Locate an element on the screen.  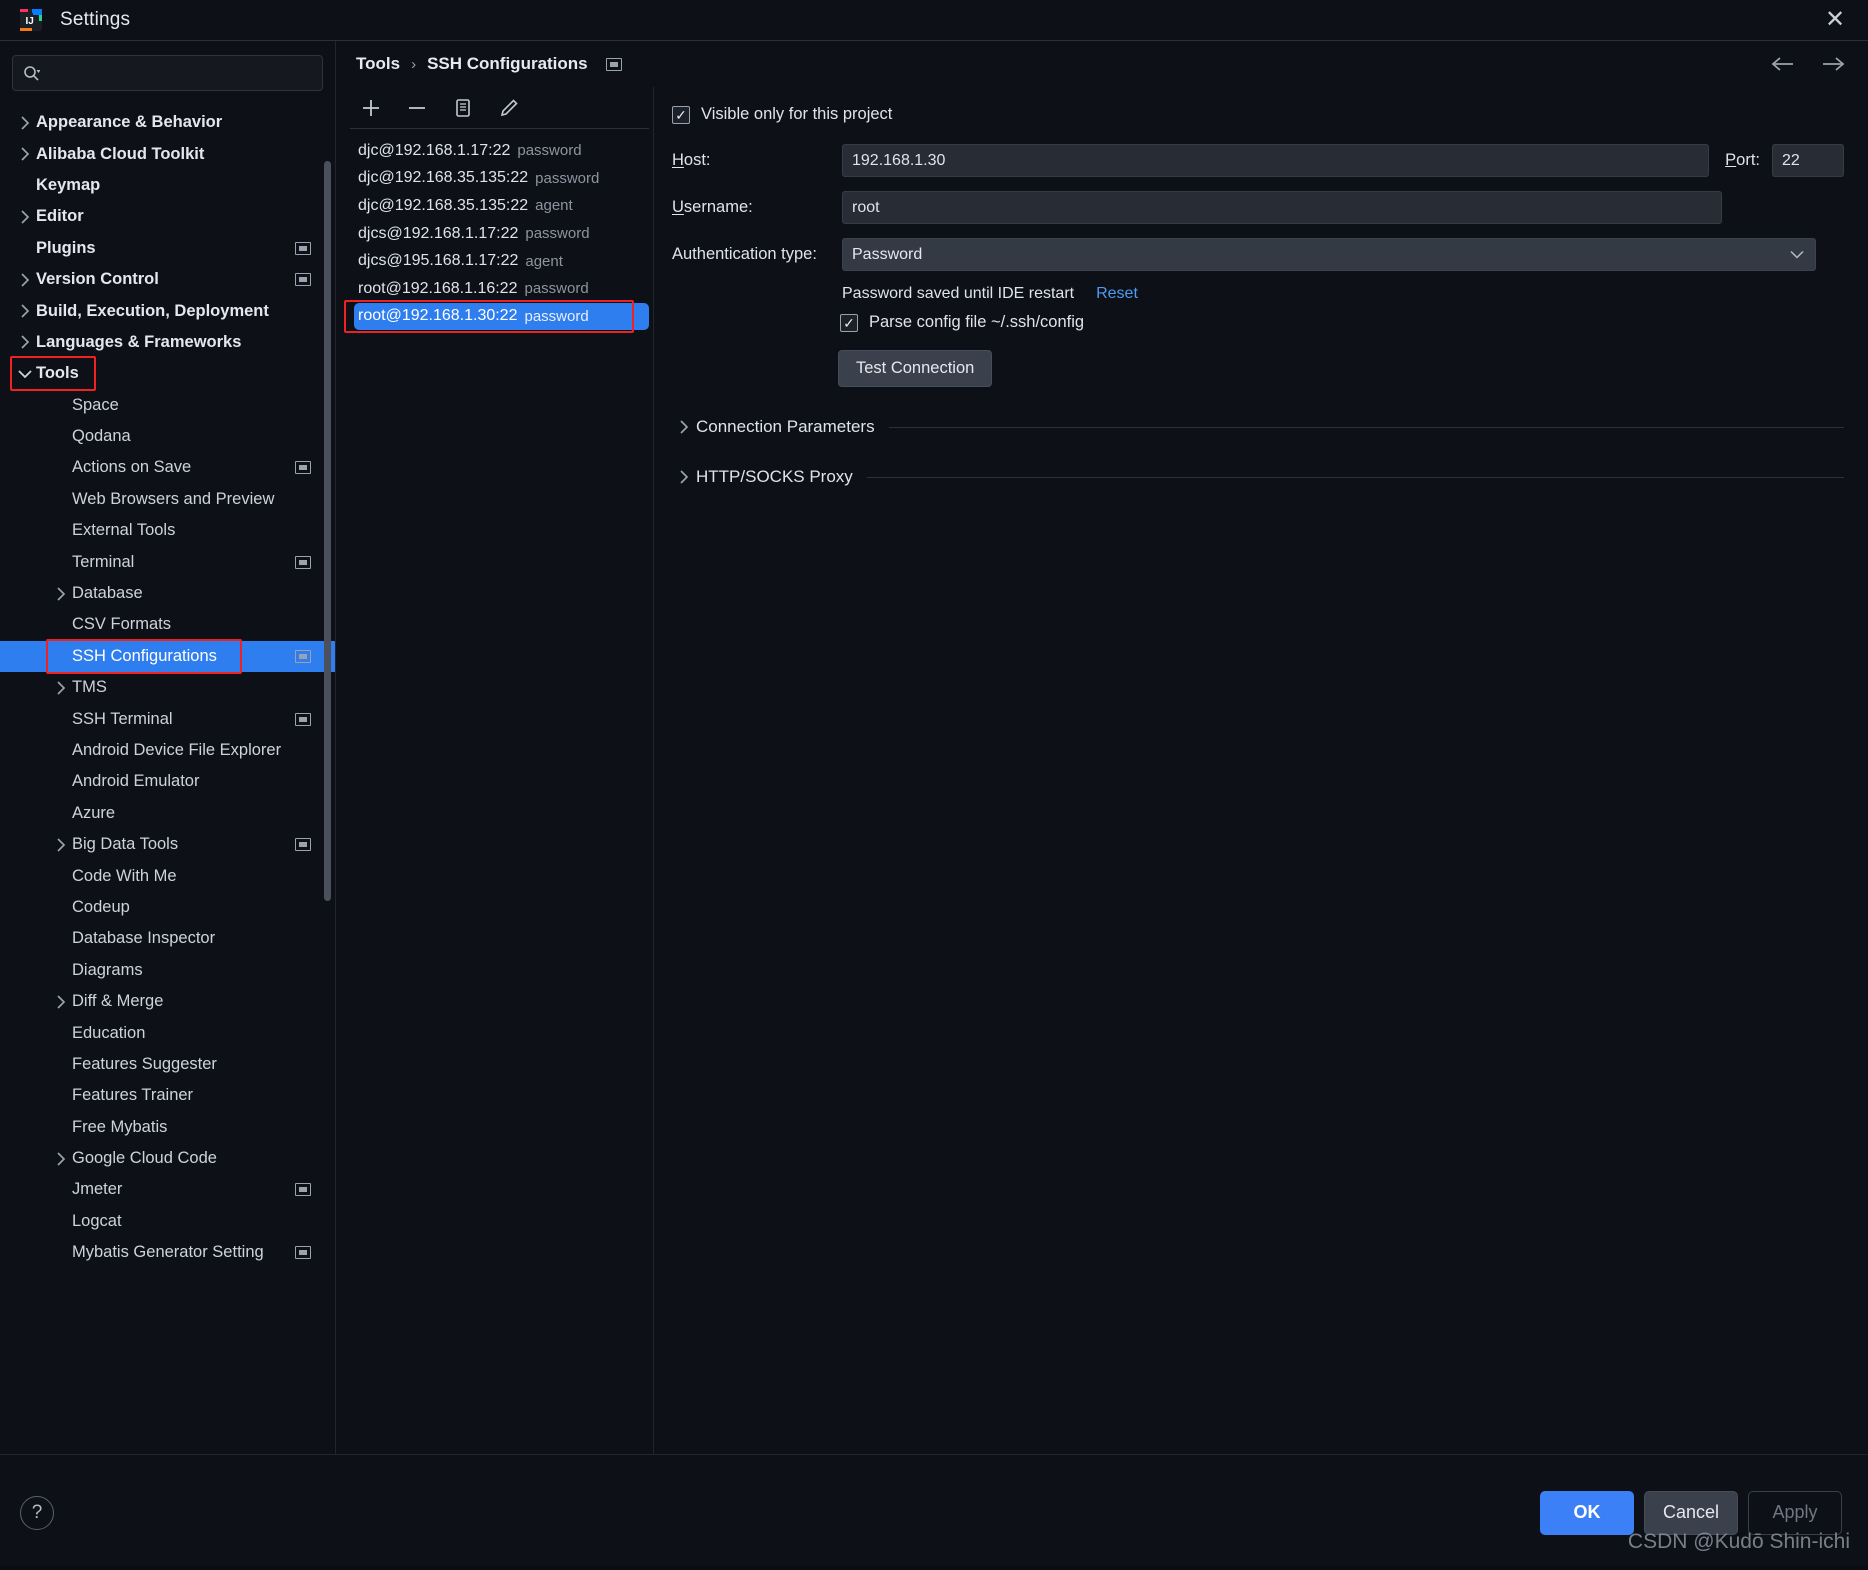
sidebar-item-android-emulator: Android Emulator is located at coordinates (167, 781).